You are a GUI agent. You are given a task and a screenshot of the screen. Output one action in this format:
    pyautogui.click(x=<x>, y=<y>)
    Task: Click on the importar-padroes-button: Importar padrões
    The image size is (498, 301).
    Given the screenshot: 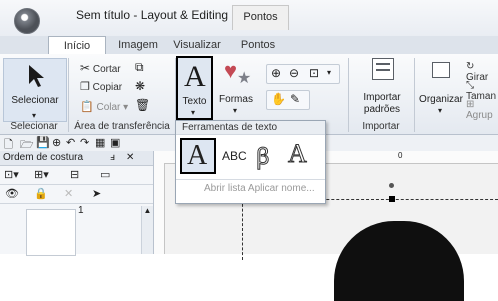 What is the action you would take?
    pyautogui.click(x=382, y=89)
    